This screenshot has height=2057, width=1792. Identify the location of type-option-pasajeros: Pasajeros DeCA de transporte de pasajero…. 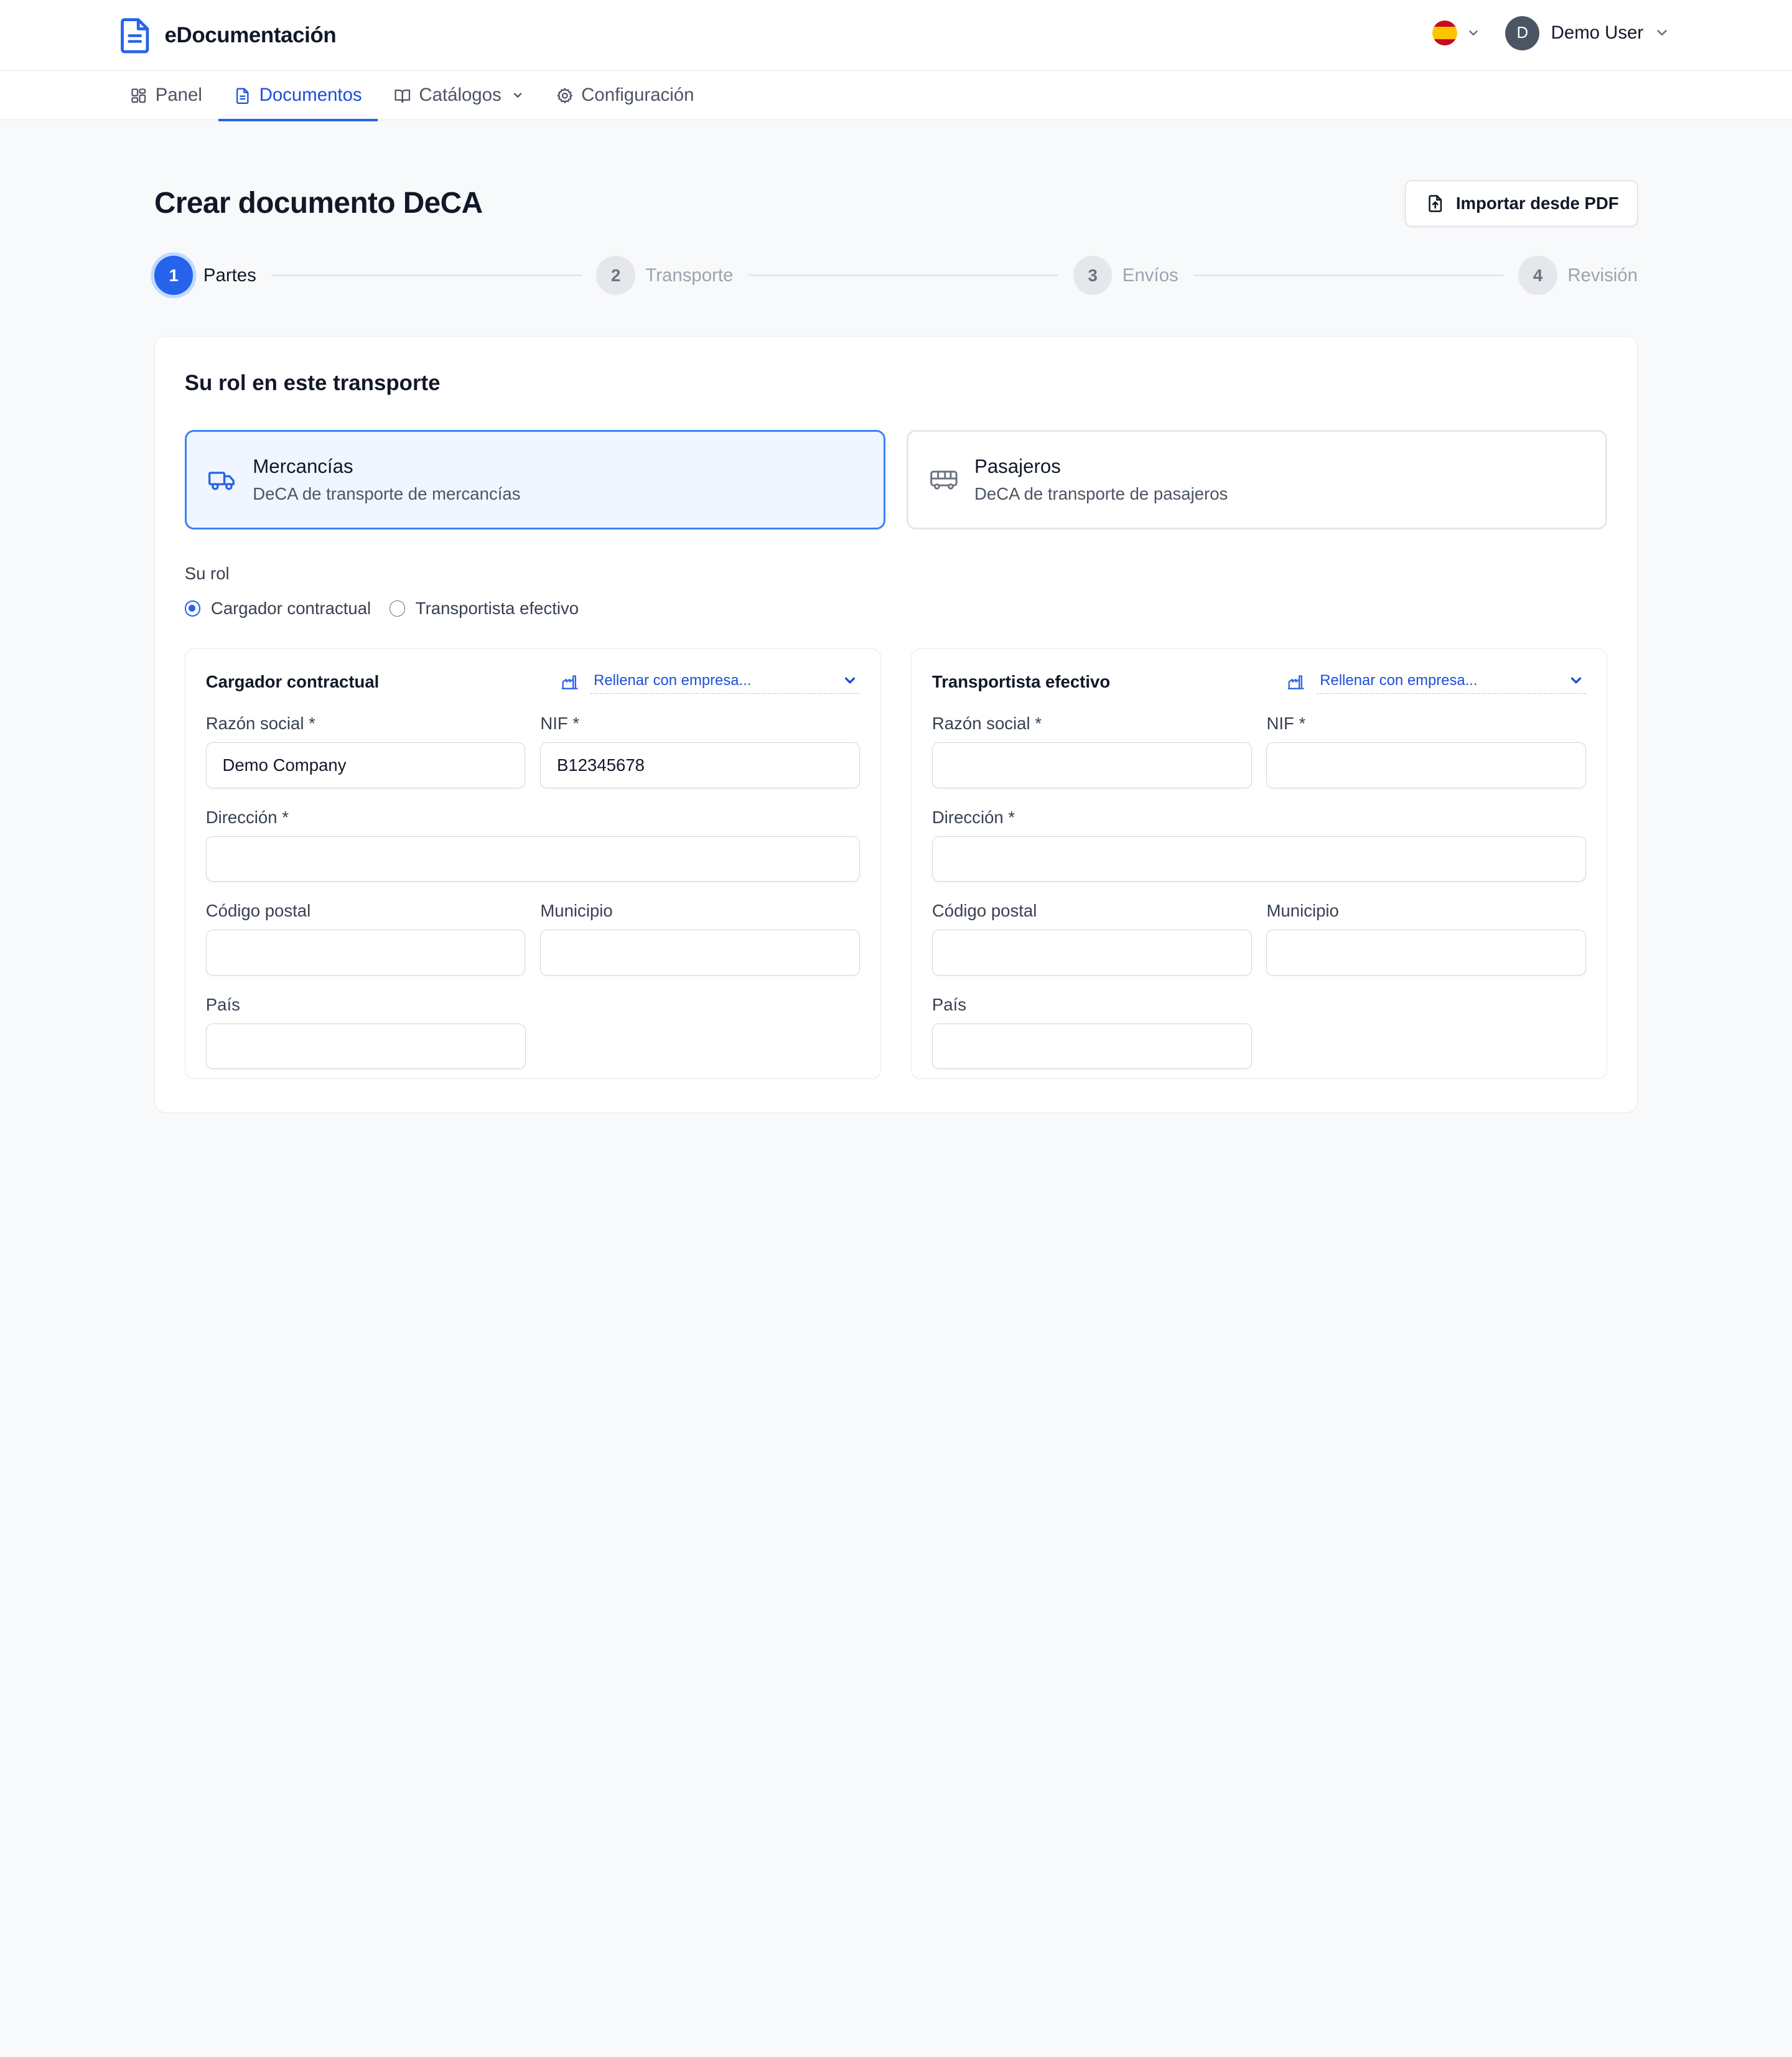
(1257, 479).